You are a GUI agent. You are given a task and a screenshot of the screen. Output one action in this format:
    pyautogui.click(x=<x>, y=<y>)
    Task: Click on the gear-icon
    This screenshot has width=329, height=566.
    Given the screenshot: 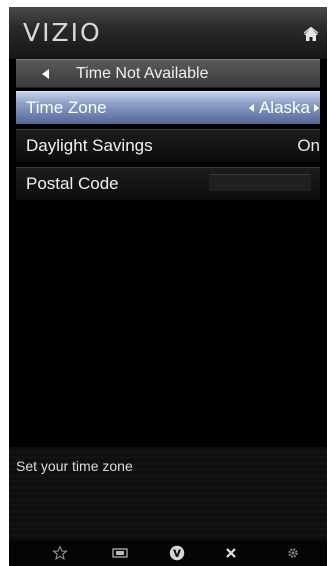 What is the action you would take?
    pyautogui.click(x=293, y=553)
    